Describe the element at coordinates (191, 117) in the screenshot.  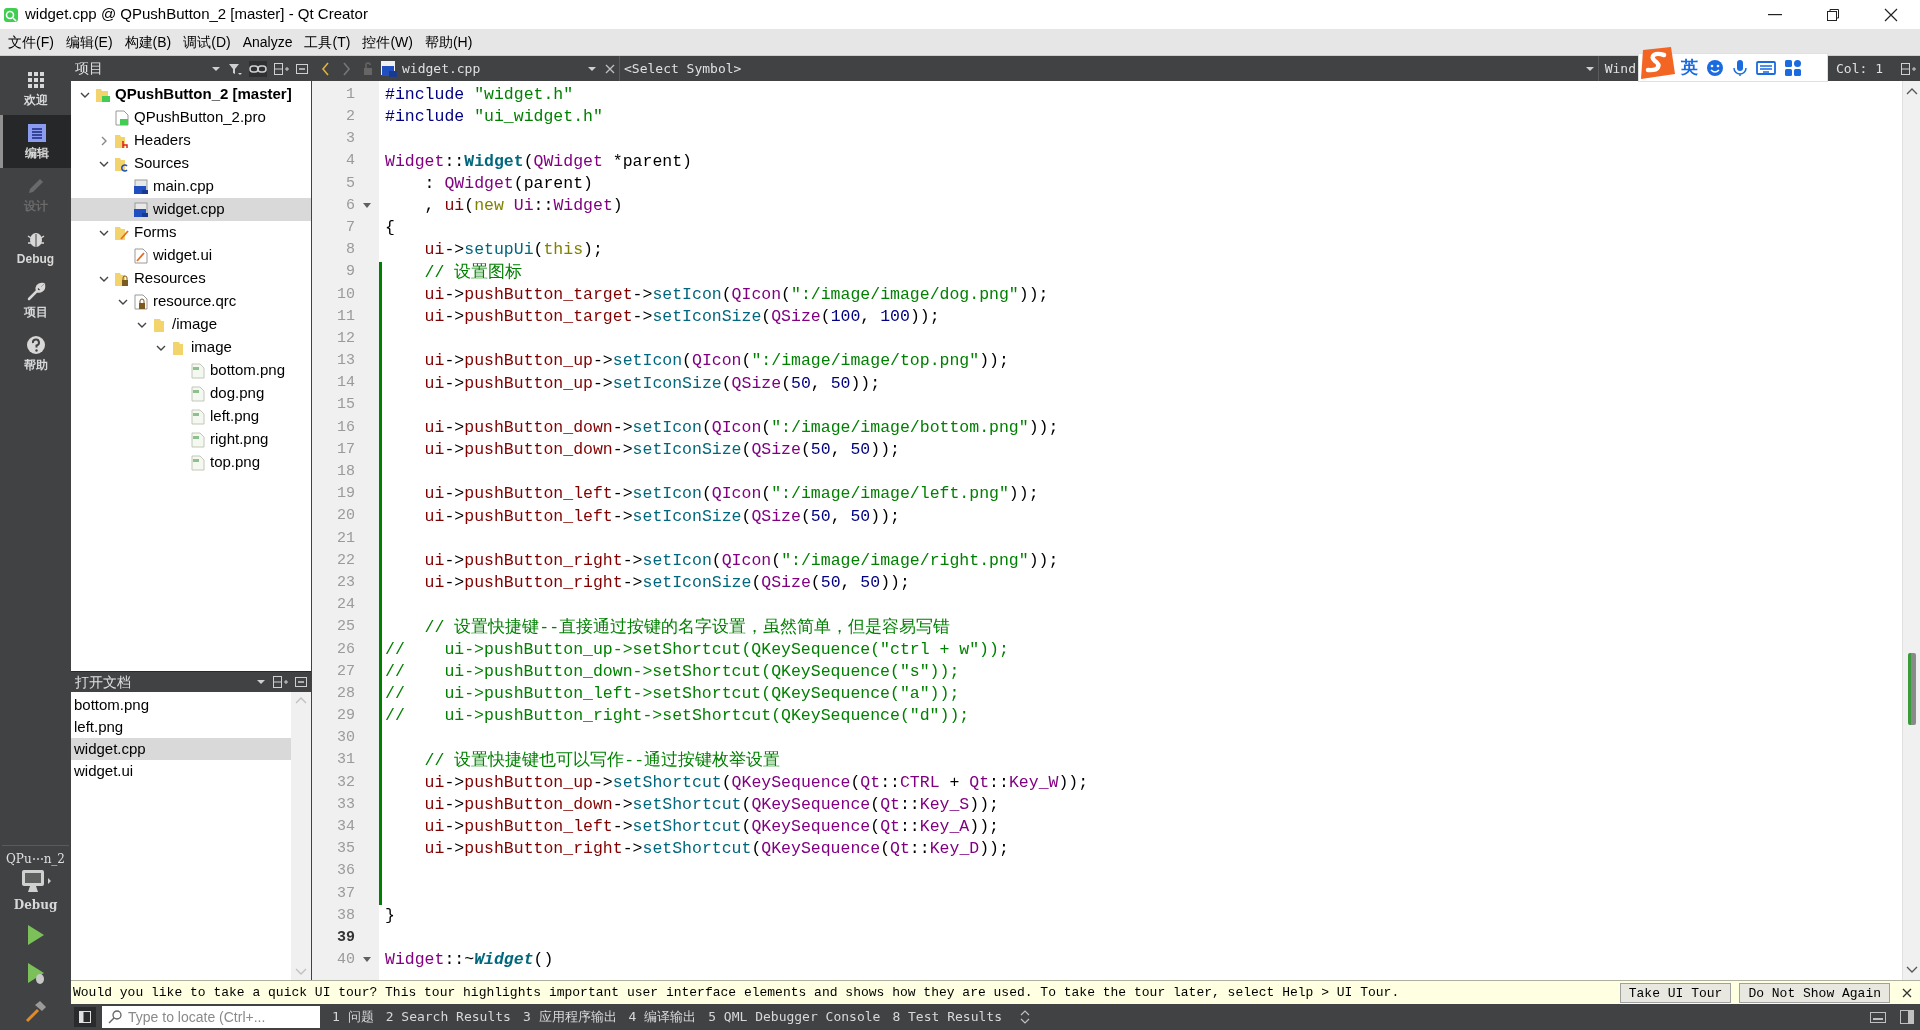
I see `tree-item: QPushButton_2.pro` at that location.